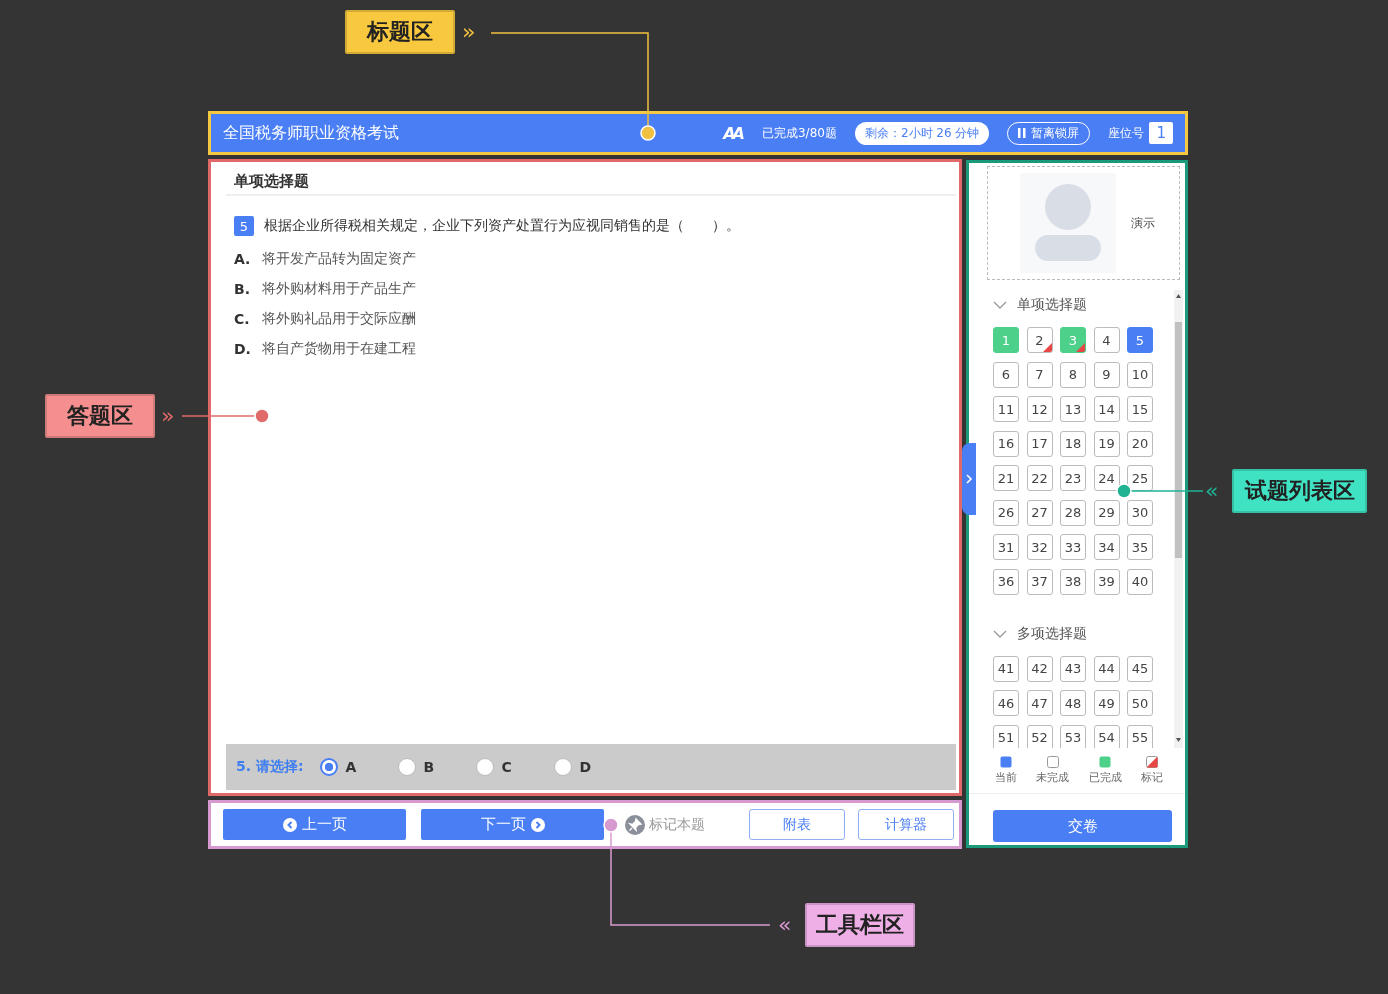 The width and height of the screenshot is (1388, 994). What do you see at coordinates (1073, 512) in the screenshot?
I see `question-number-button: 28` at bounding box center [1073, 512].